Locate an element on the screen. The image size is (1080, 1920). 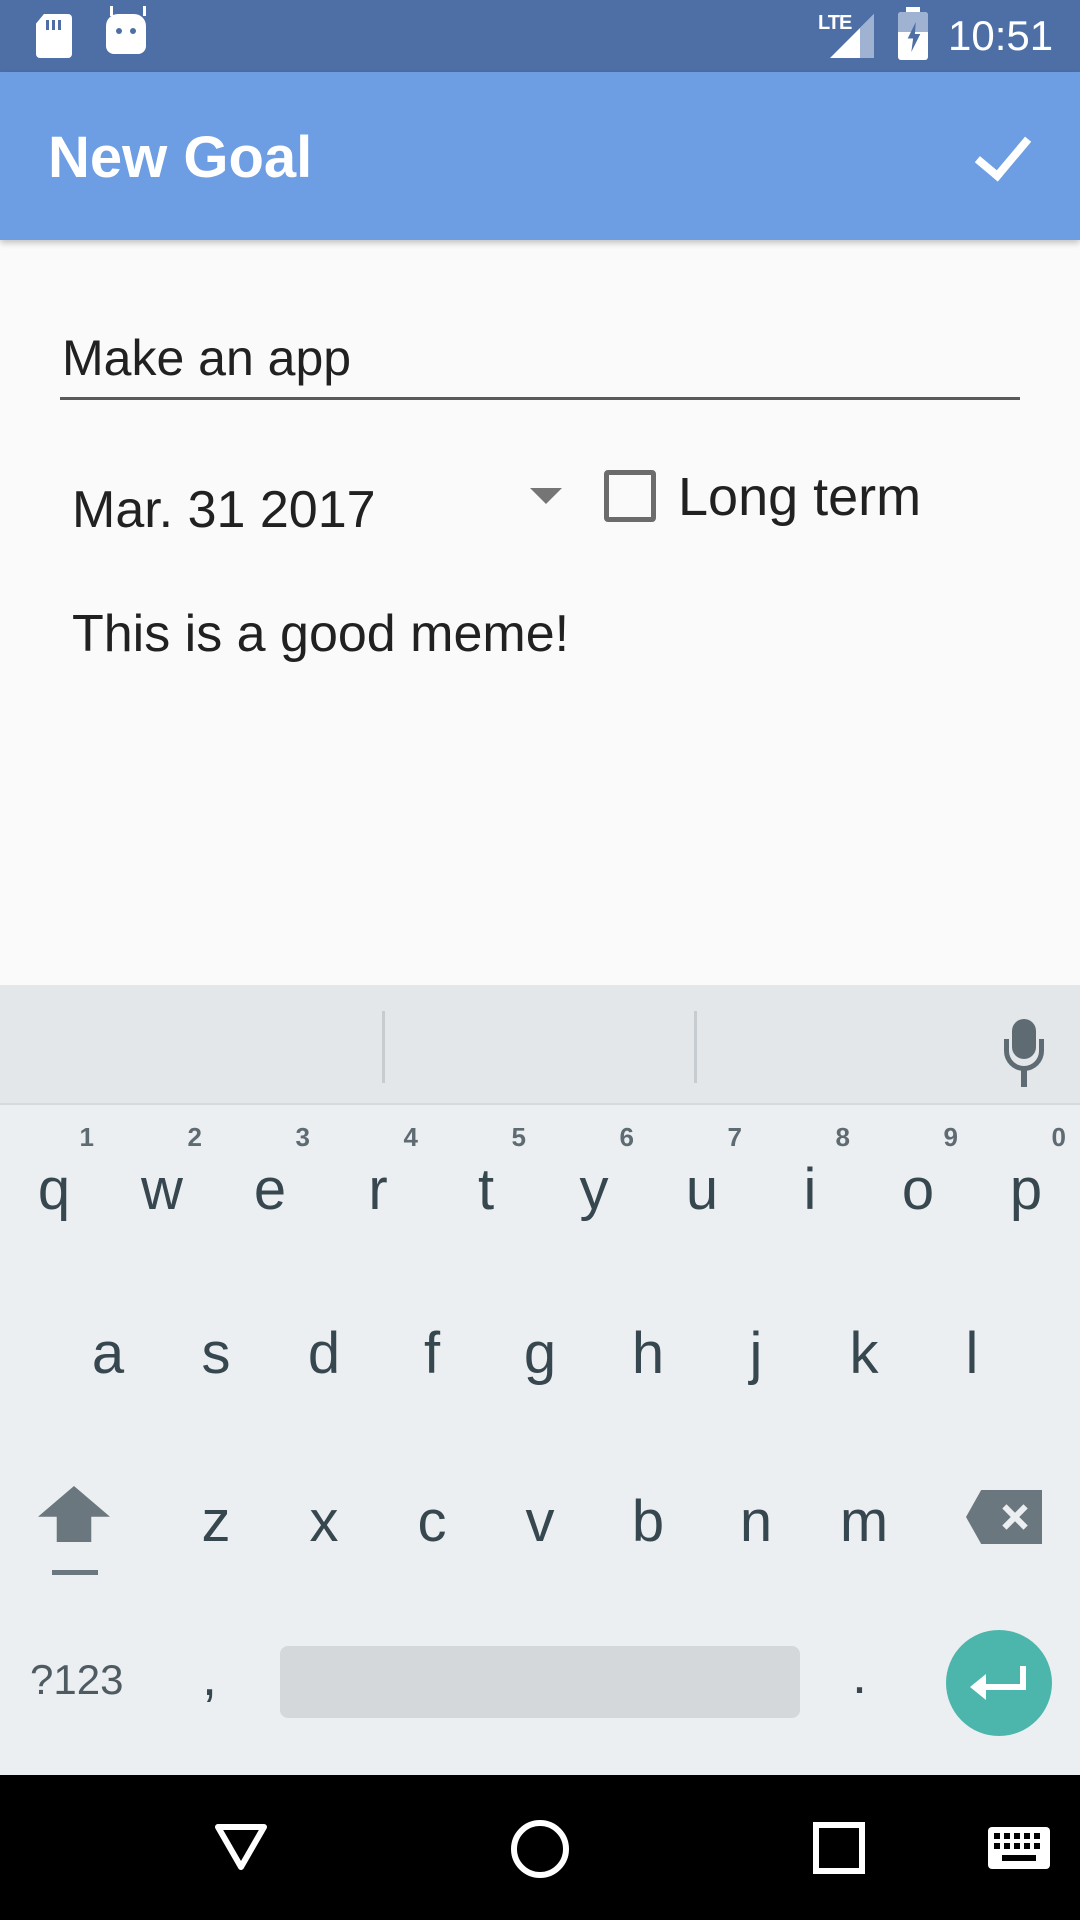
key-j: j is located at coordinates (756, 1353).